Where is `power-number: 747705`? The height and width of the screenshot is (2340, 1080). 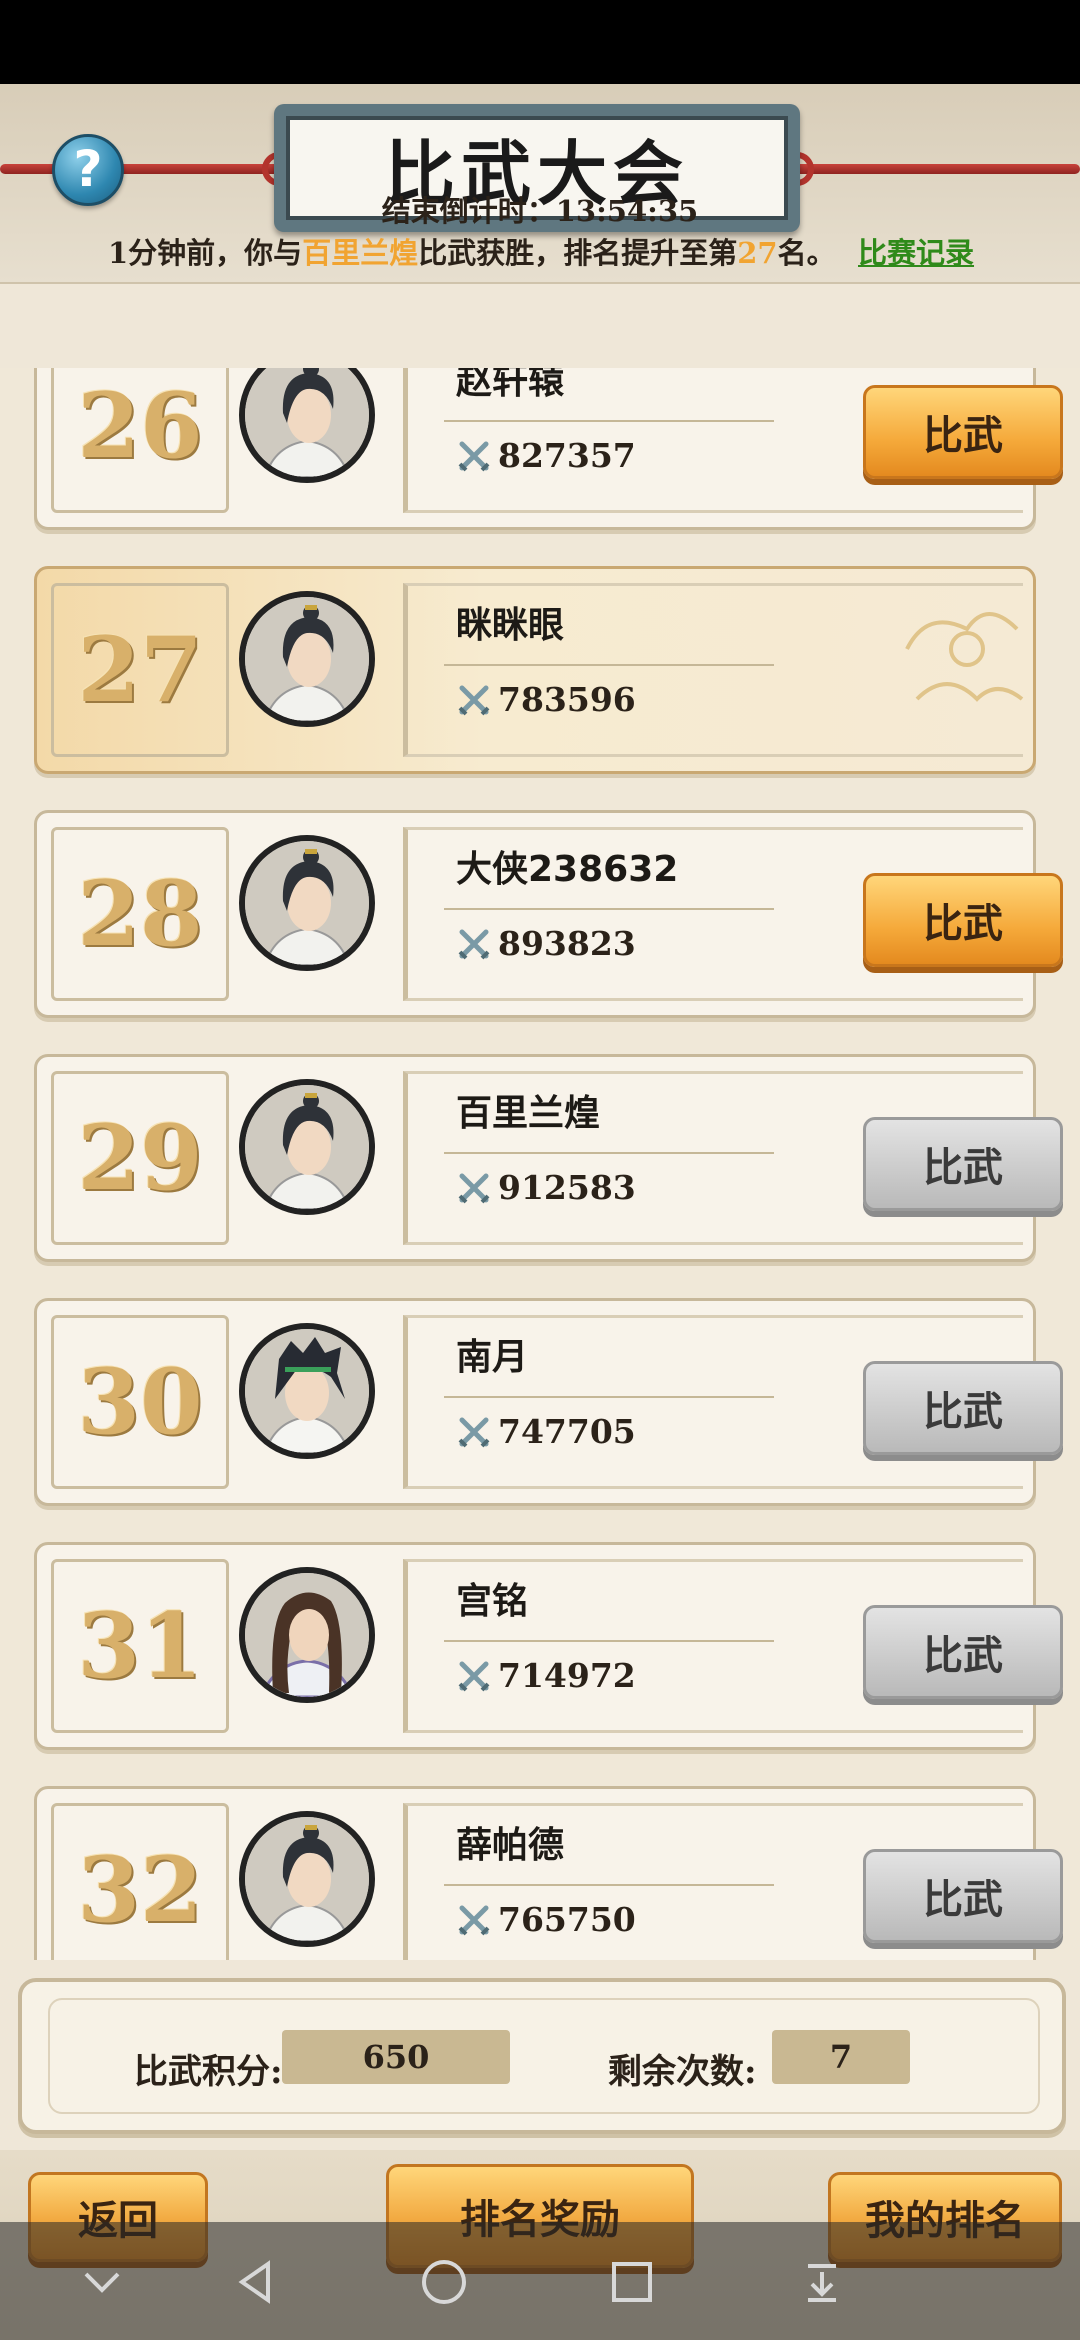 power-number: 747705 is located at coordinates (567, 1431).